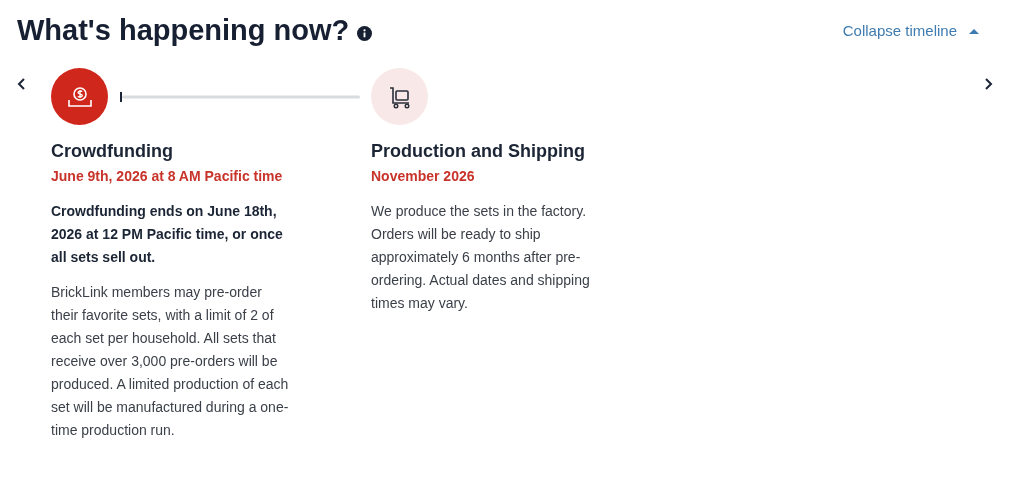  I want to click on page-title: What's happening now?, so click(183, 30).